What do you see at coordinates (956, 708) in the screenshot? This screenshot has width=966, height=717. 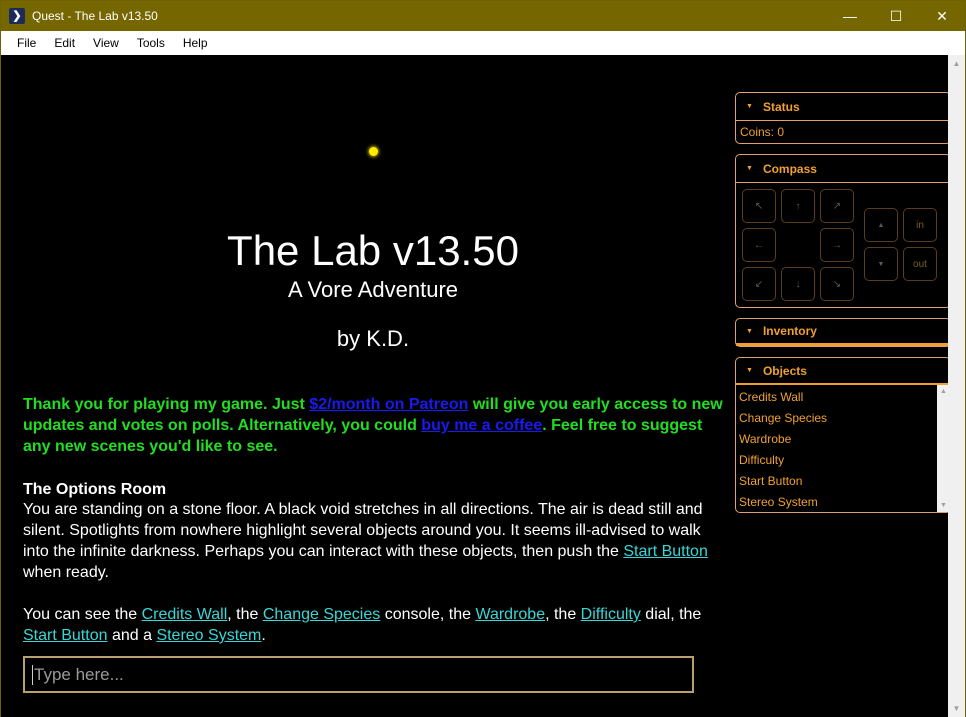 I see `scroll-down-icon: ▼` at bounding box center [956, 708].